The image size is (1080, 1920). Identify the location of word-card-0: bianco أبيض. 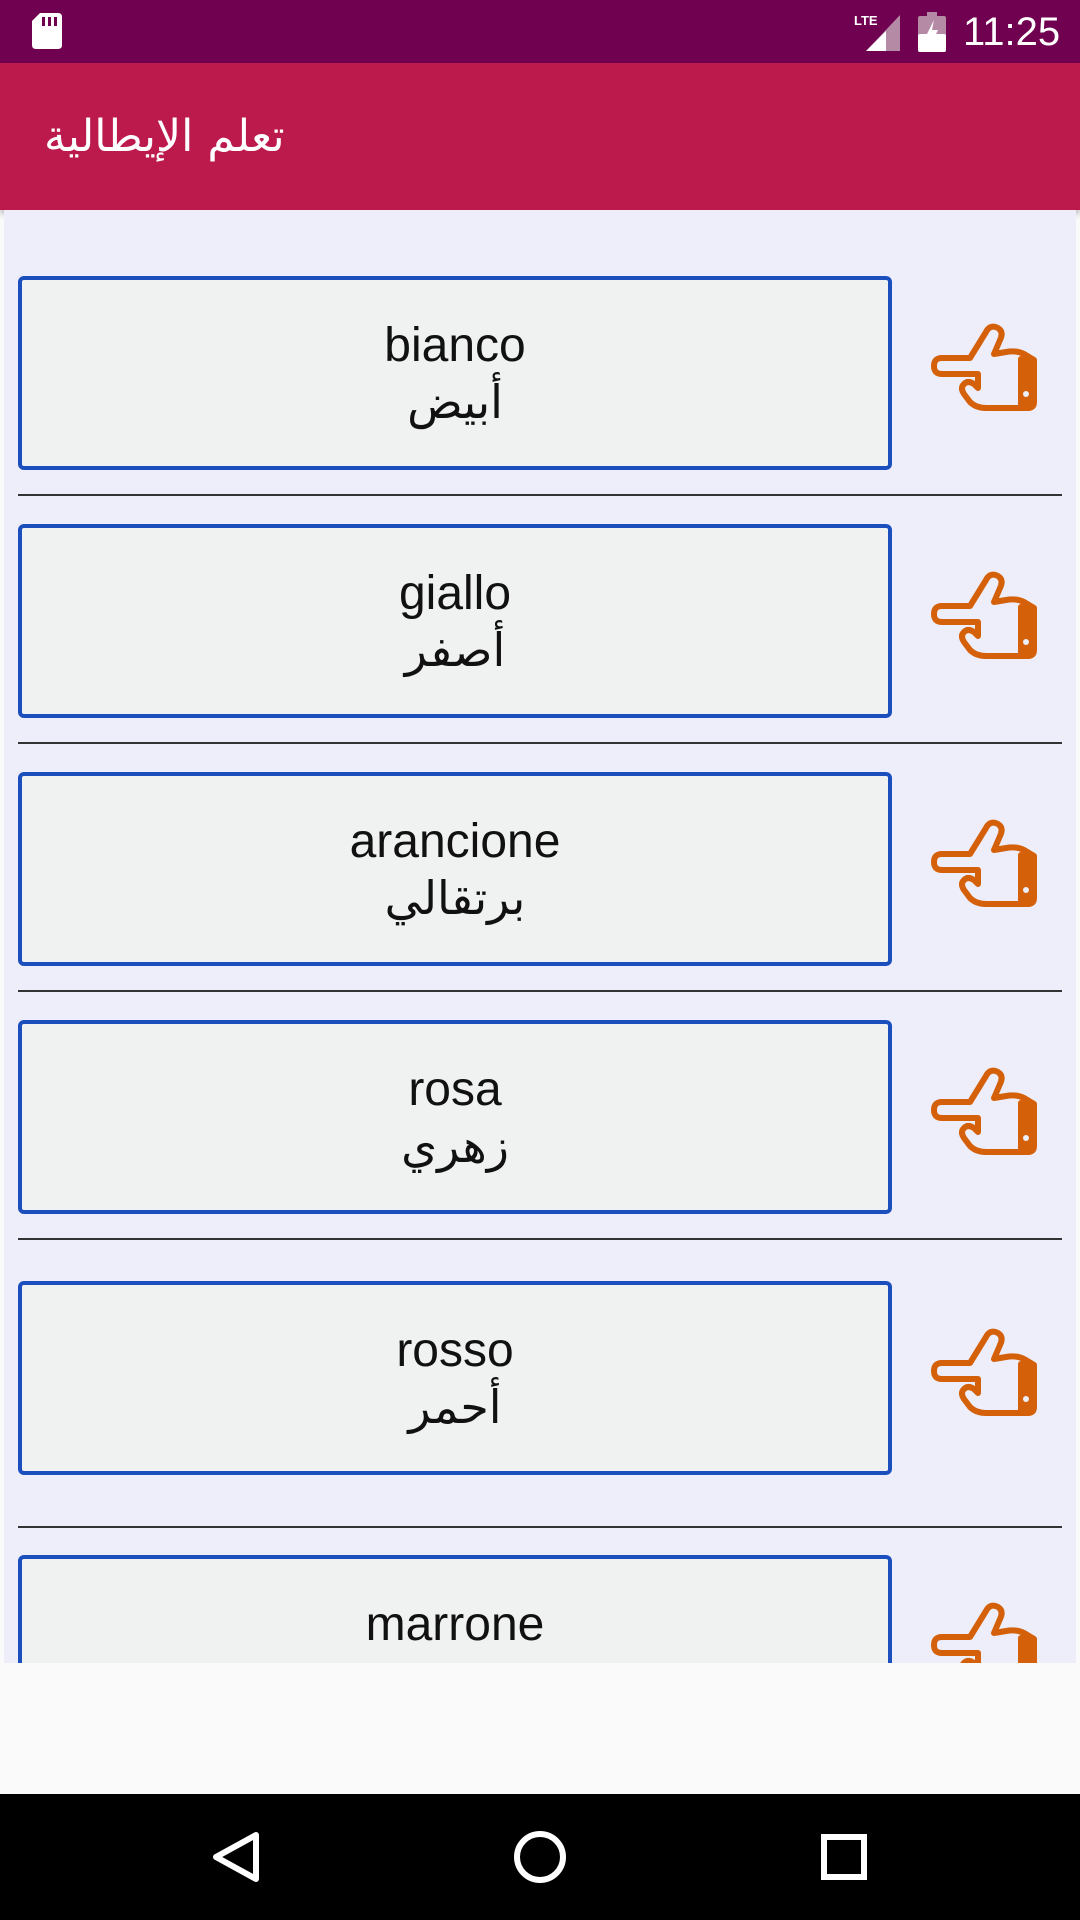
(455, 373).